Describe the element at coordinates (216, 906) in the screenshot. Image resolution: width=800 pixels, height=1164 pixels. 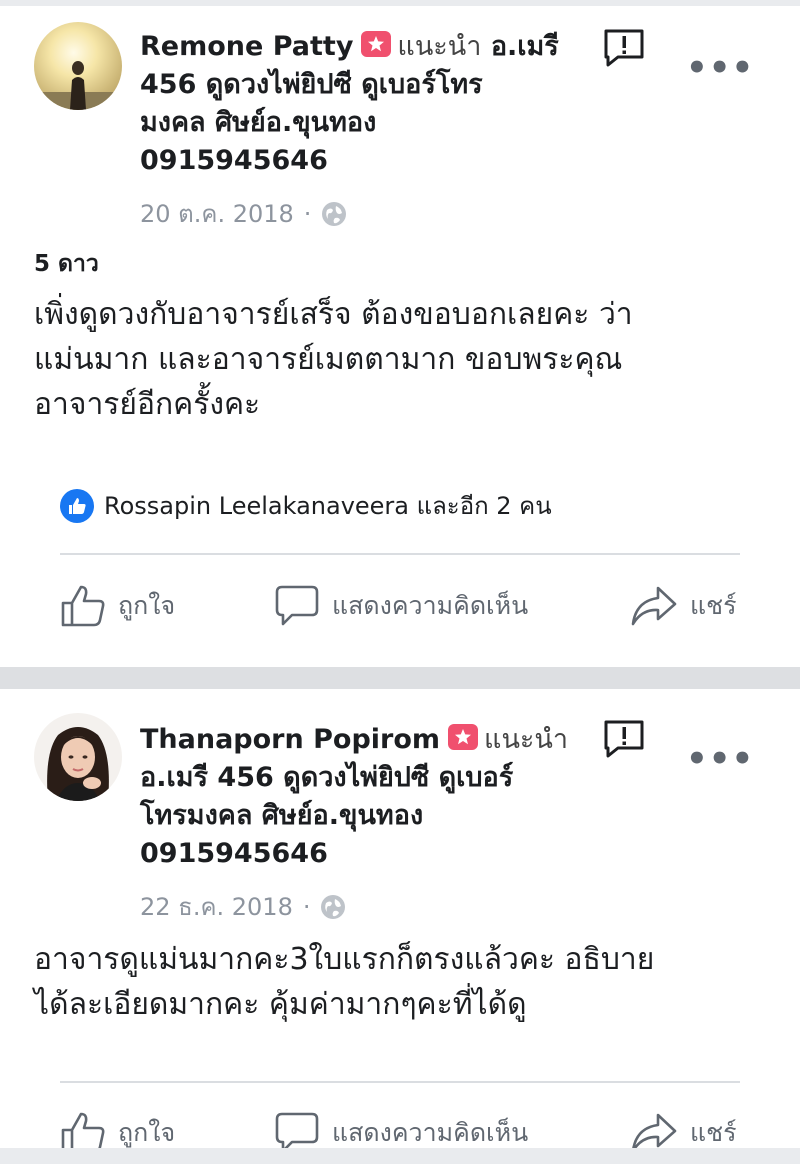
I see `post-date: 22 ธ.ค. 2018` at that location.